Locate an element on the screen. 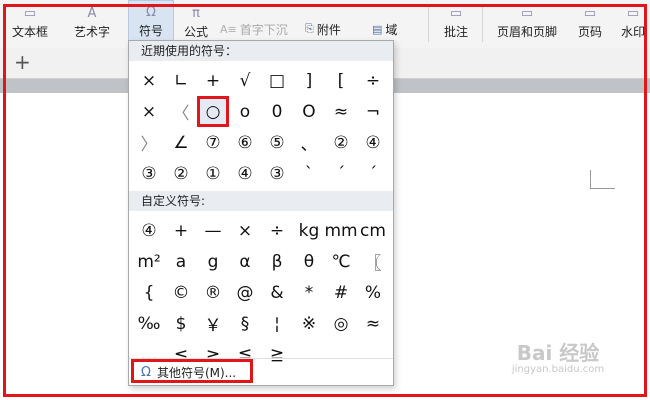 The height and width of the screenshot is (400, 650). page-number-button: ▭ 页码 is located at coordinates (590, 23).